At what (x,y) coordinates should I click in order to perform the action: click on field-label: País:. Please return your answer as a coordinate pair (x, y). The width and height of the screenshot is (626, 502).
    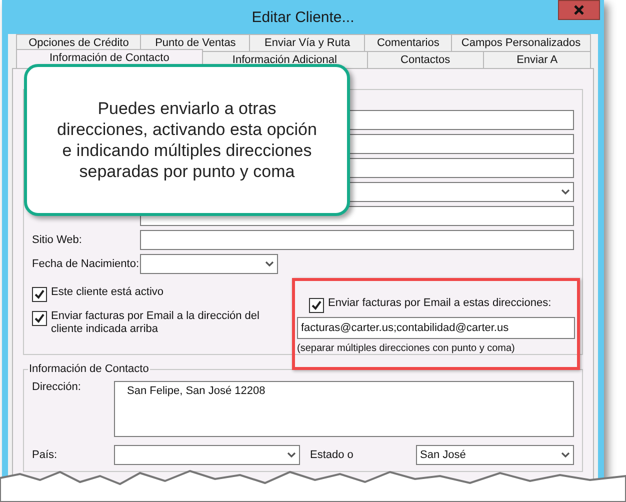
    Looking at the image, I should click on (45, 455).